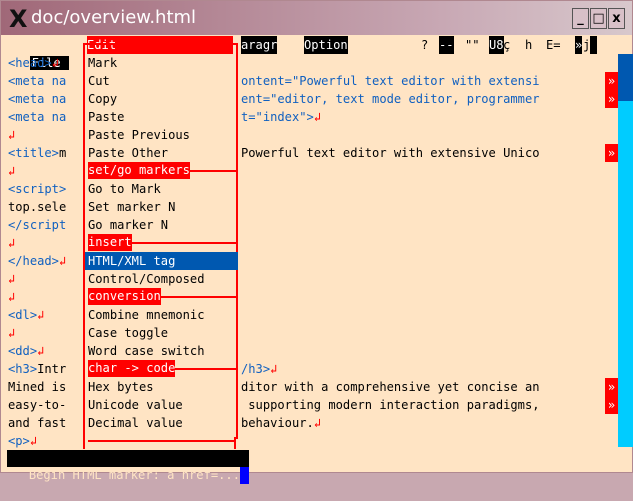  I want to click on menu-item: Word case switch, so click(146, 351).